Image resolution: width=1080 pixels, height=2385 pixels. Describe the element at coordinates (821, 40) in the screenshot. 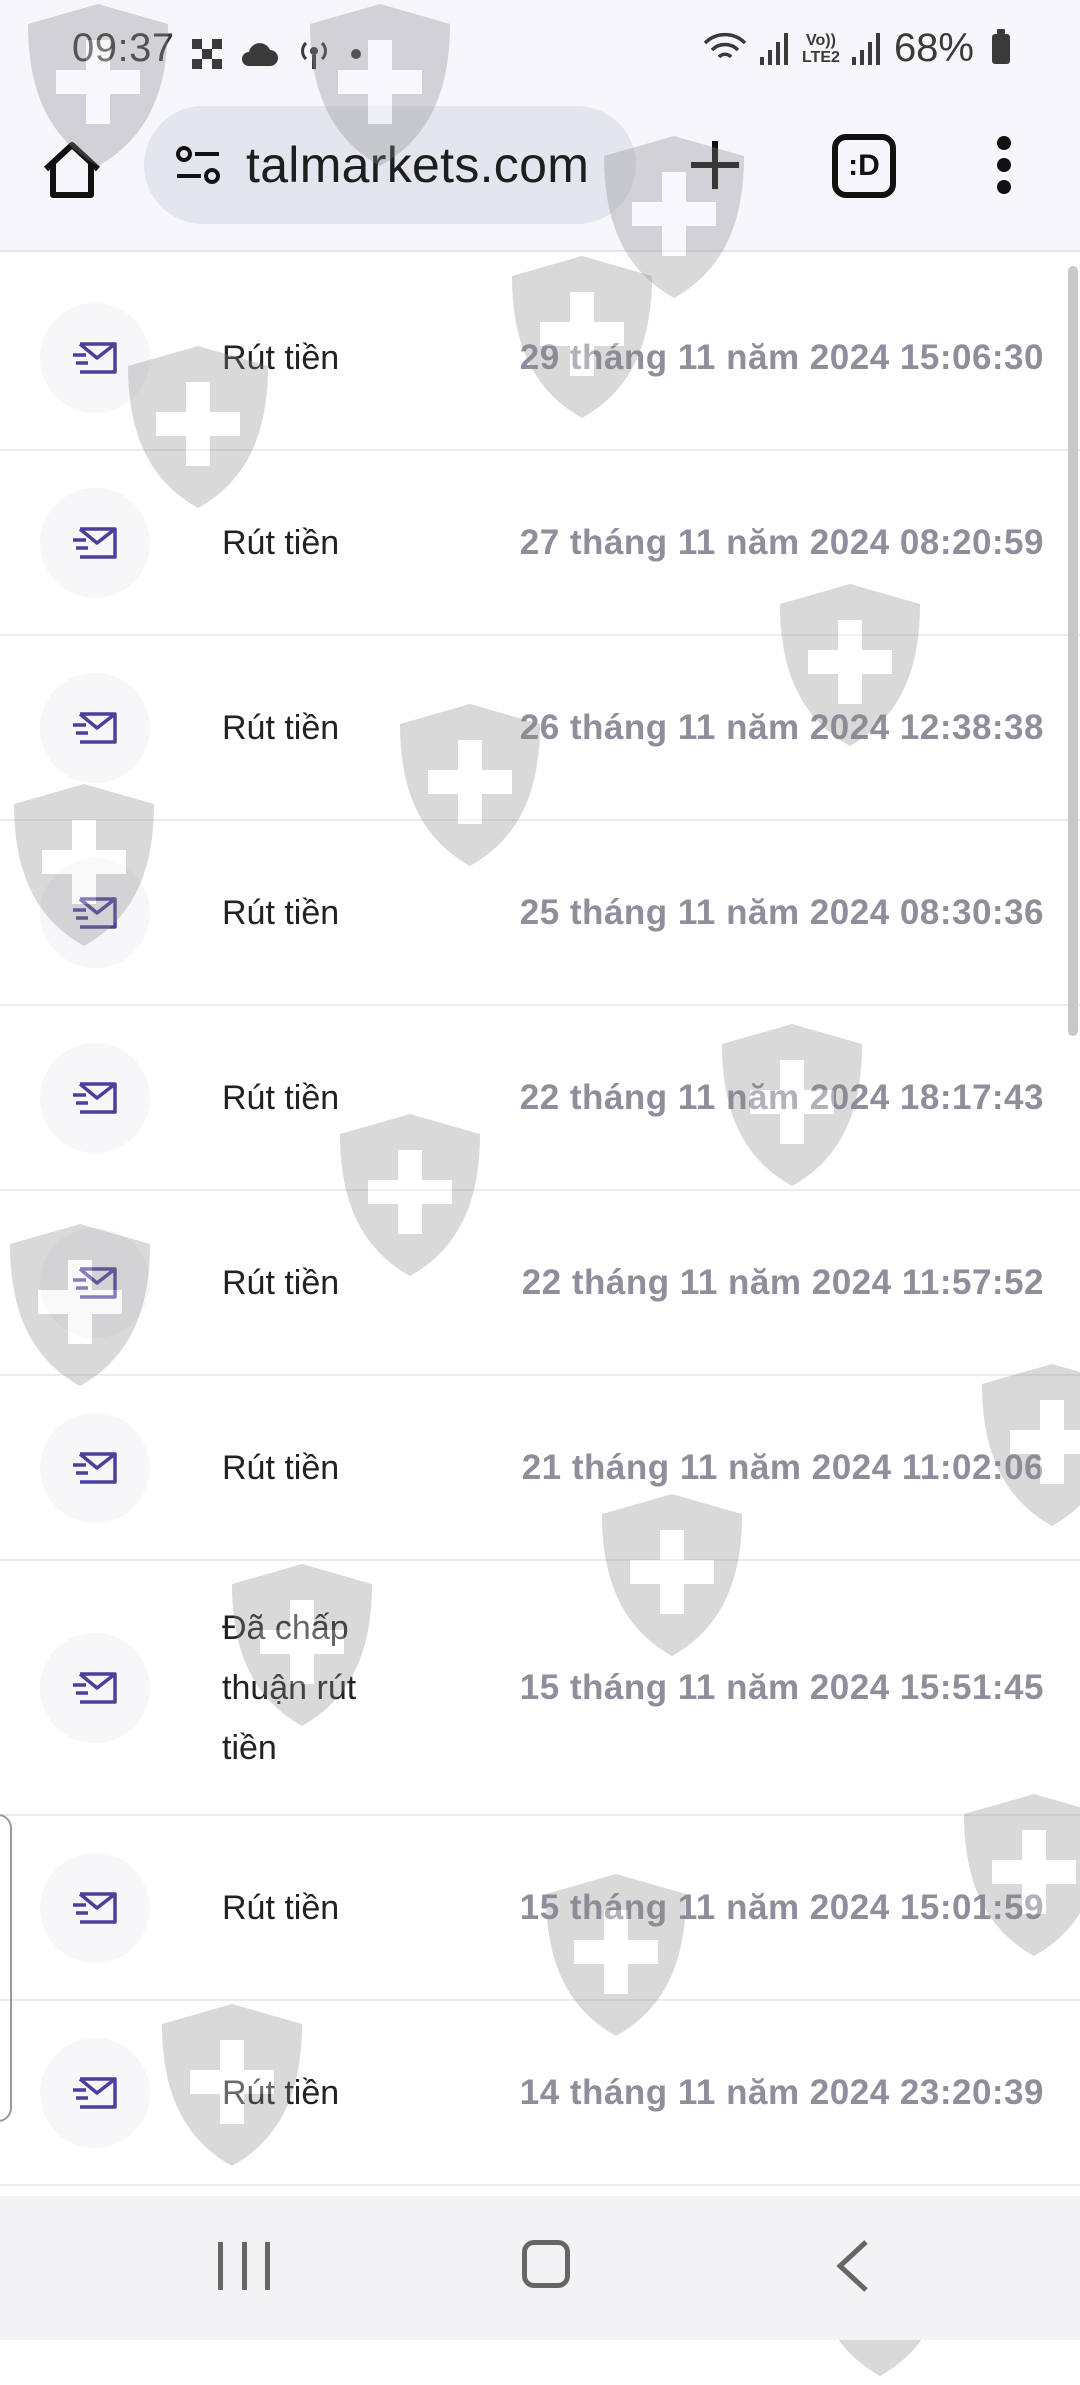

I see `volte-label: Vo))` at that location.